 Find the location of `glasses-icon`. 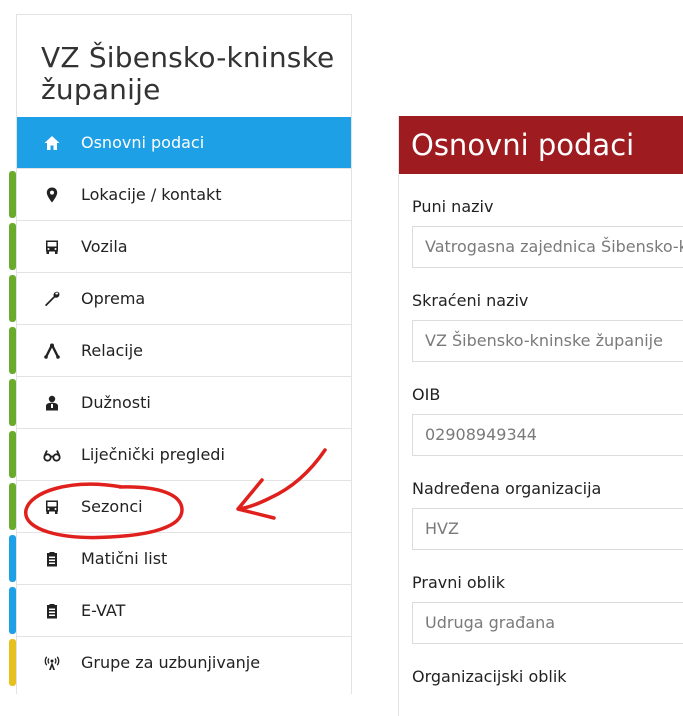

glasses-icon is located at coordinates (52, 455).